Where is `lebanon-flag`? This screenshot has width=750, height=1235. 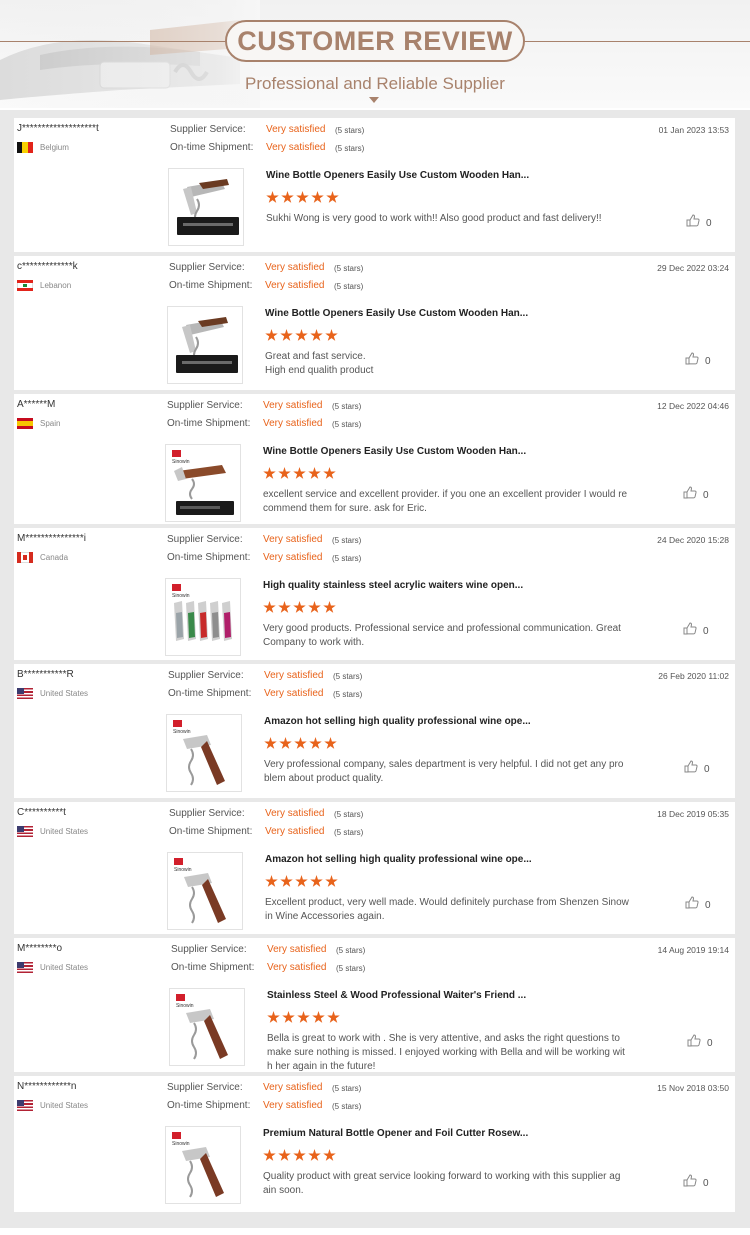
lebanon-flag is located at coordinates (25, 285).